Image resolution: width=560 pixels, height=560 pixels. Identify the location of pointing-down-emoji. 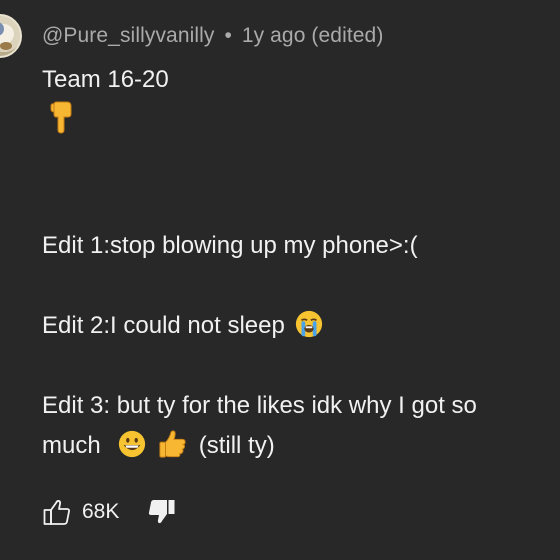
(59, 123).